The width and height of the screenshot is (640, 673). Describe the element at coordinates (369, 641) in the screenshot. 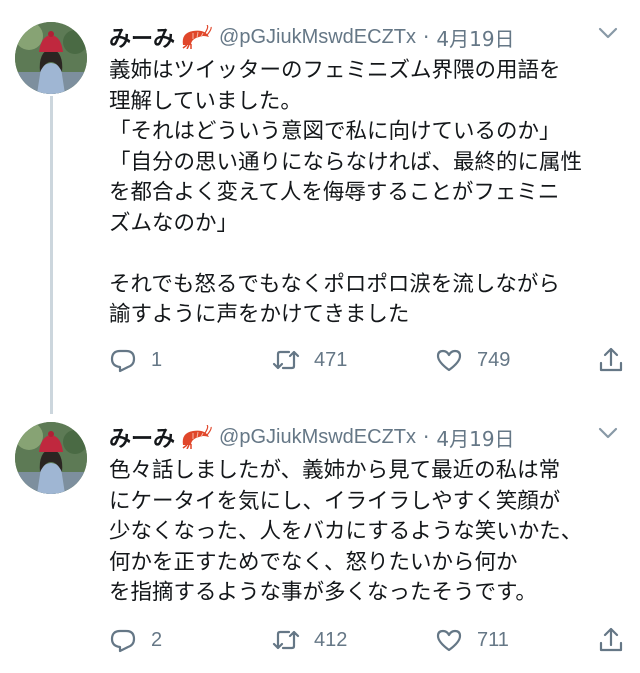

I see `tweet-actions: 2 412 711` at that location.